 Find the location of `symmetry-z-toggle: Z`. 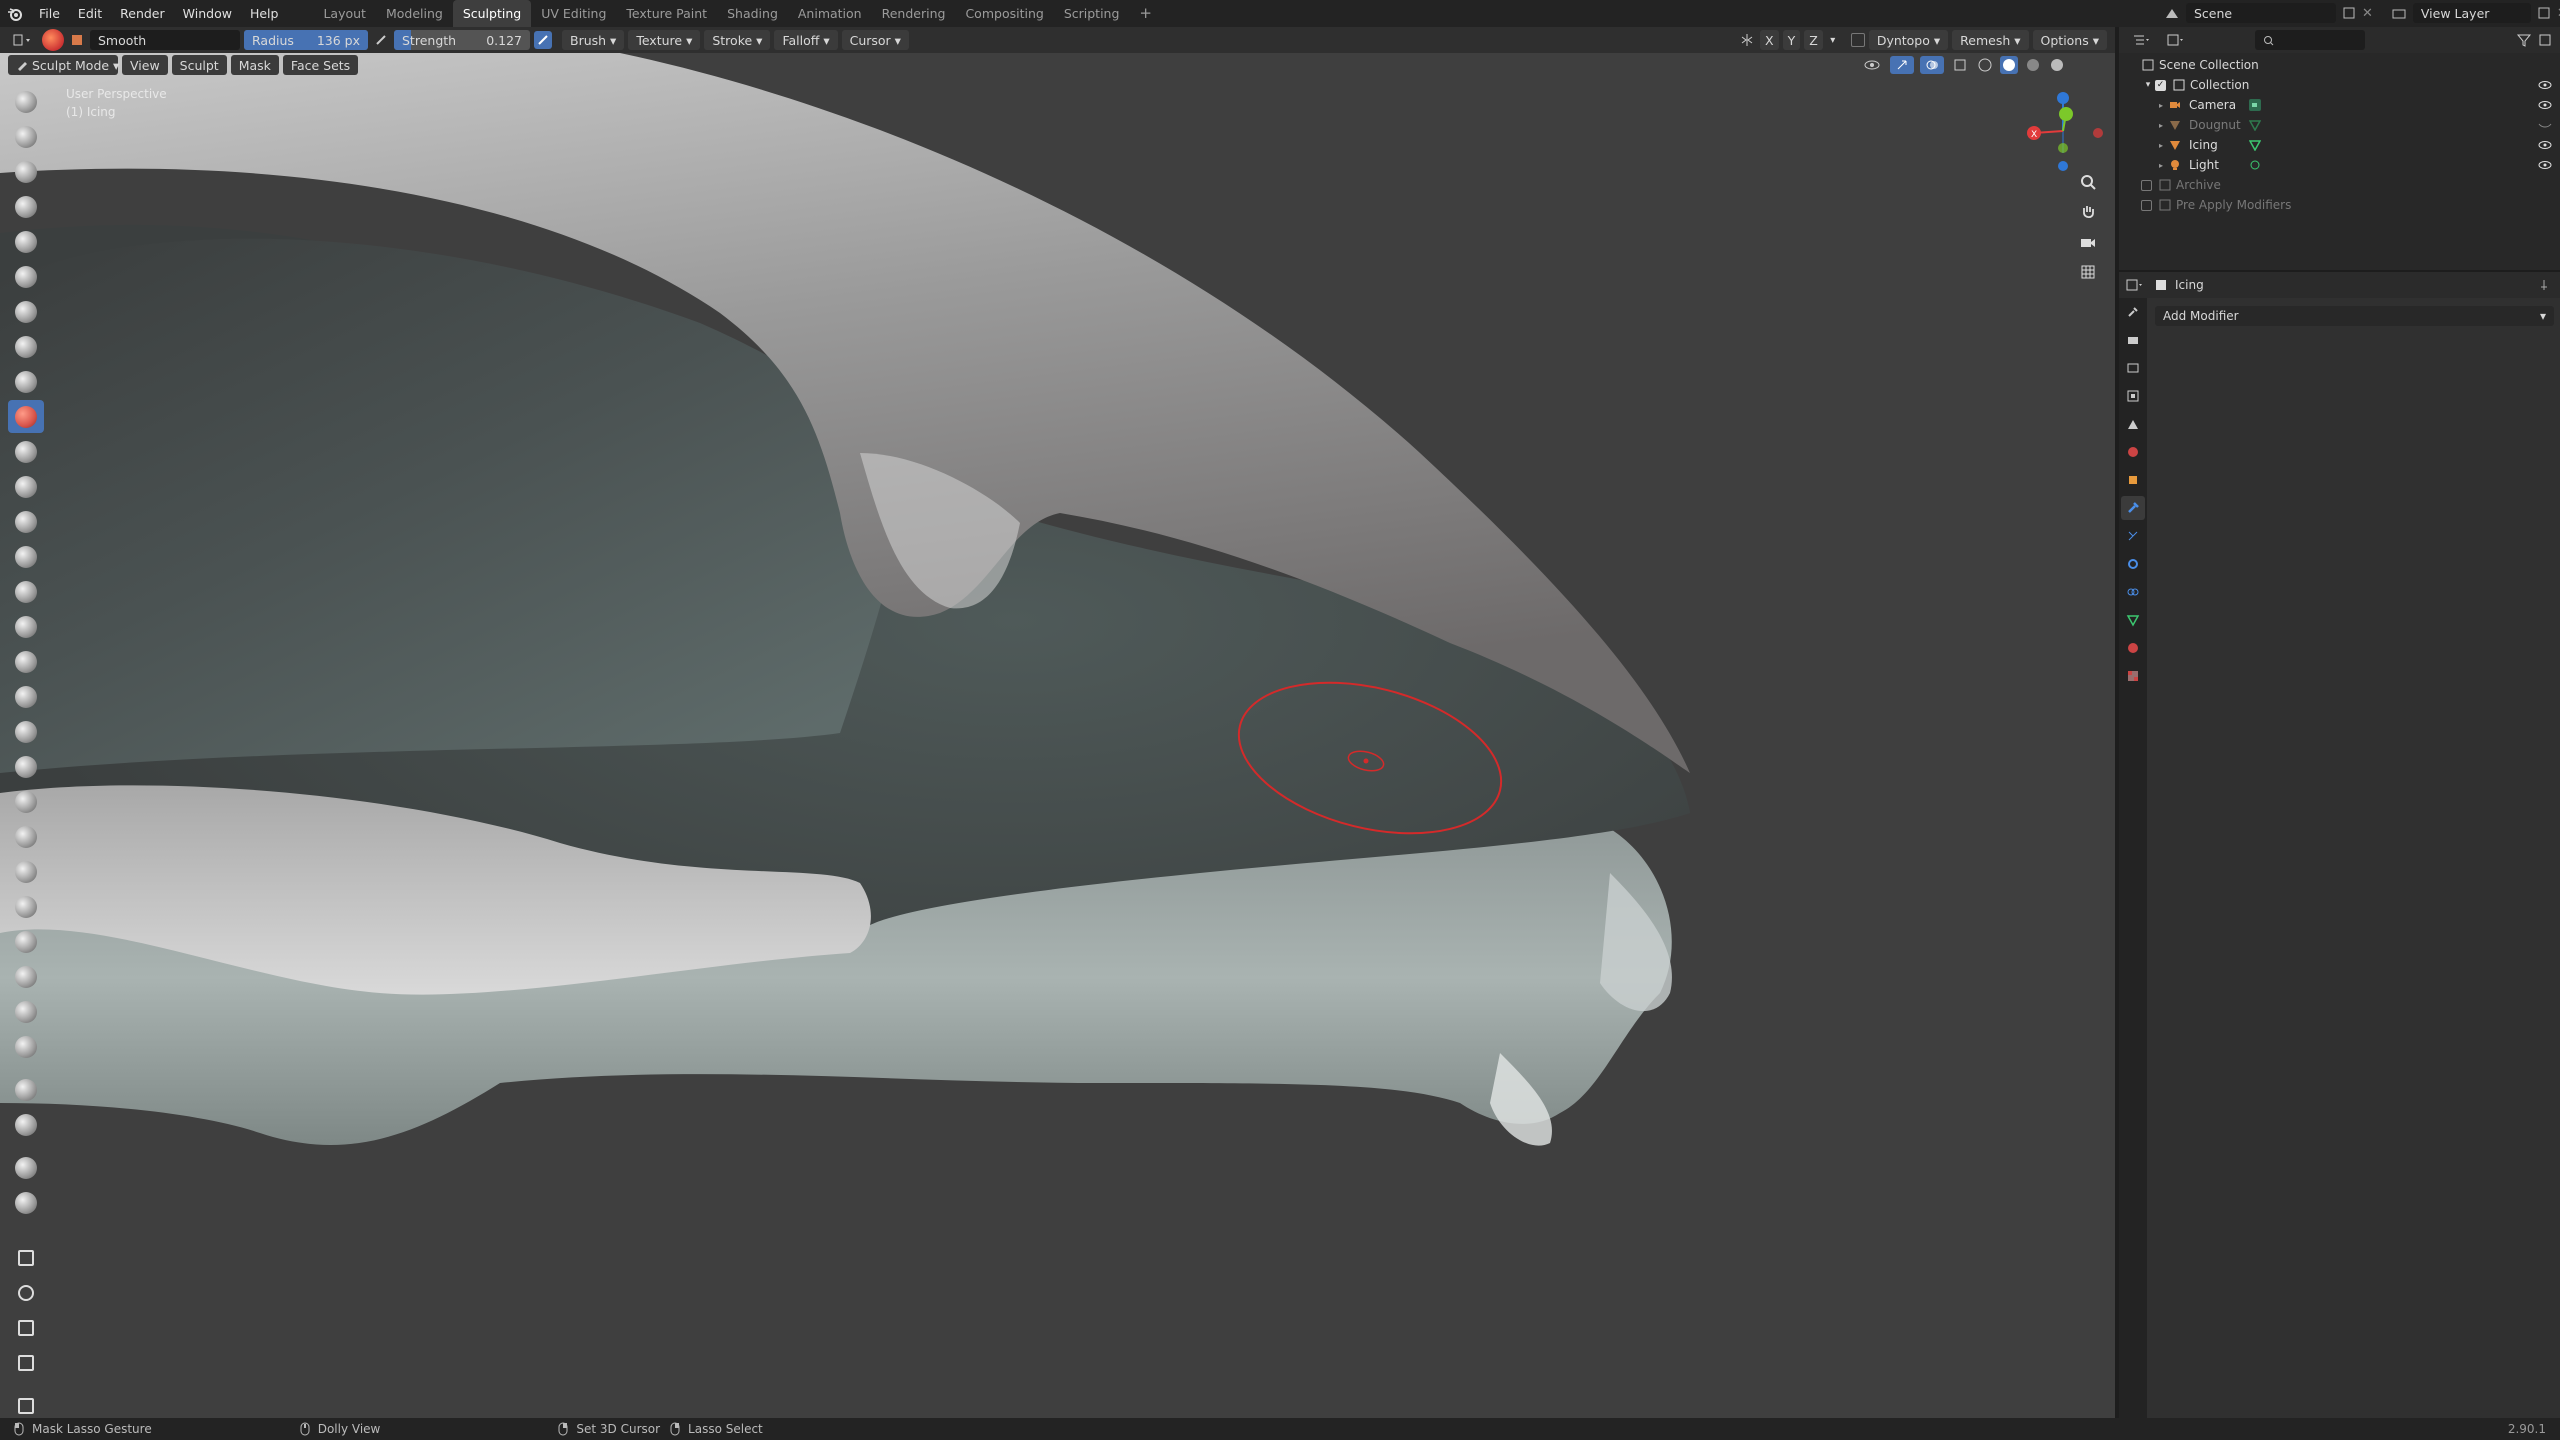

symmetry-z-toggle: Z is located at coordinates (1813, 40).